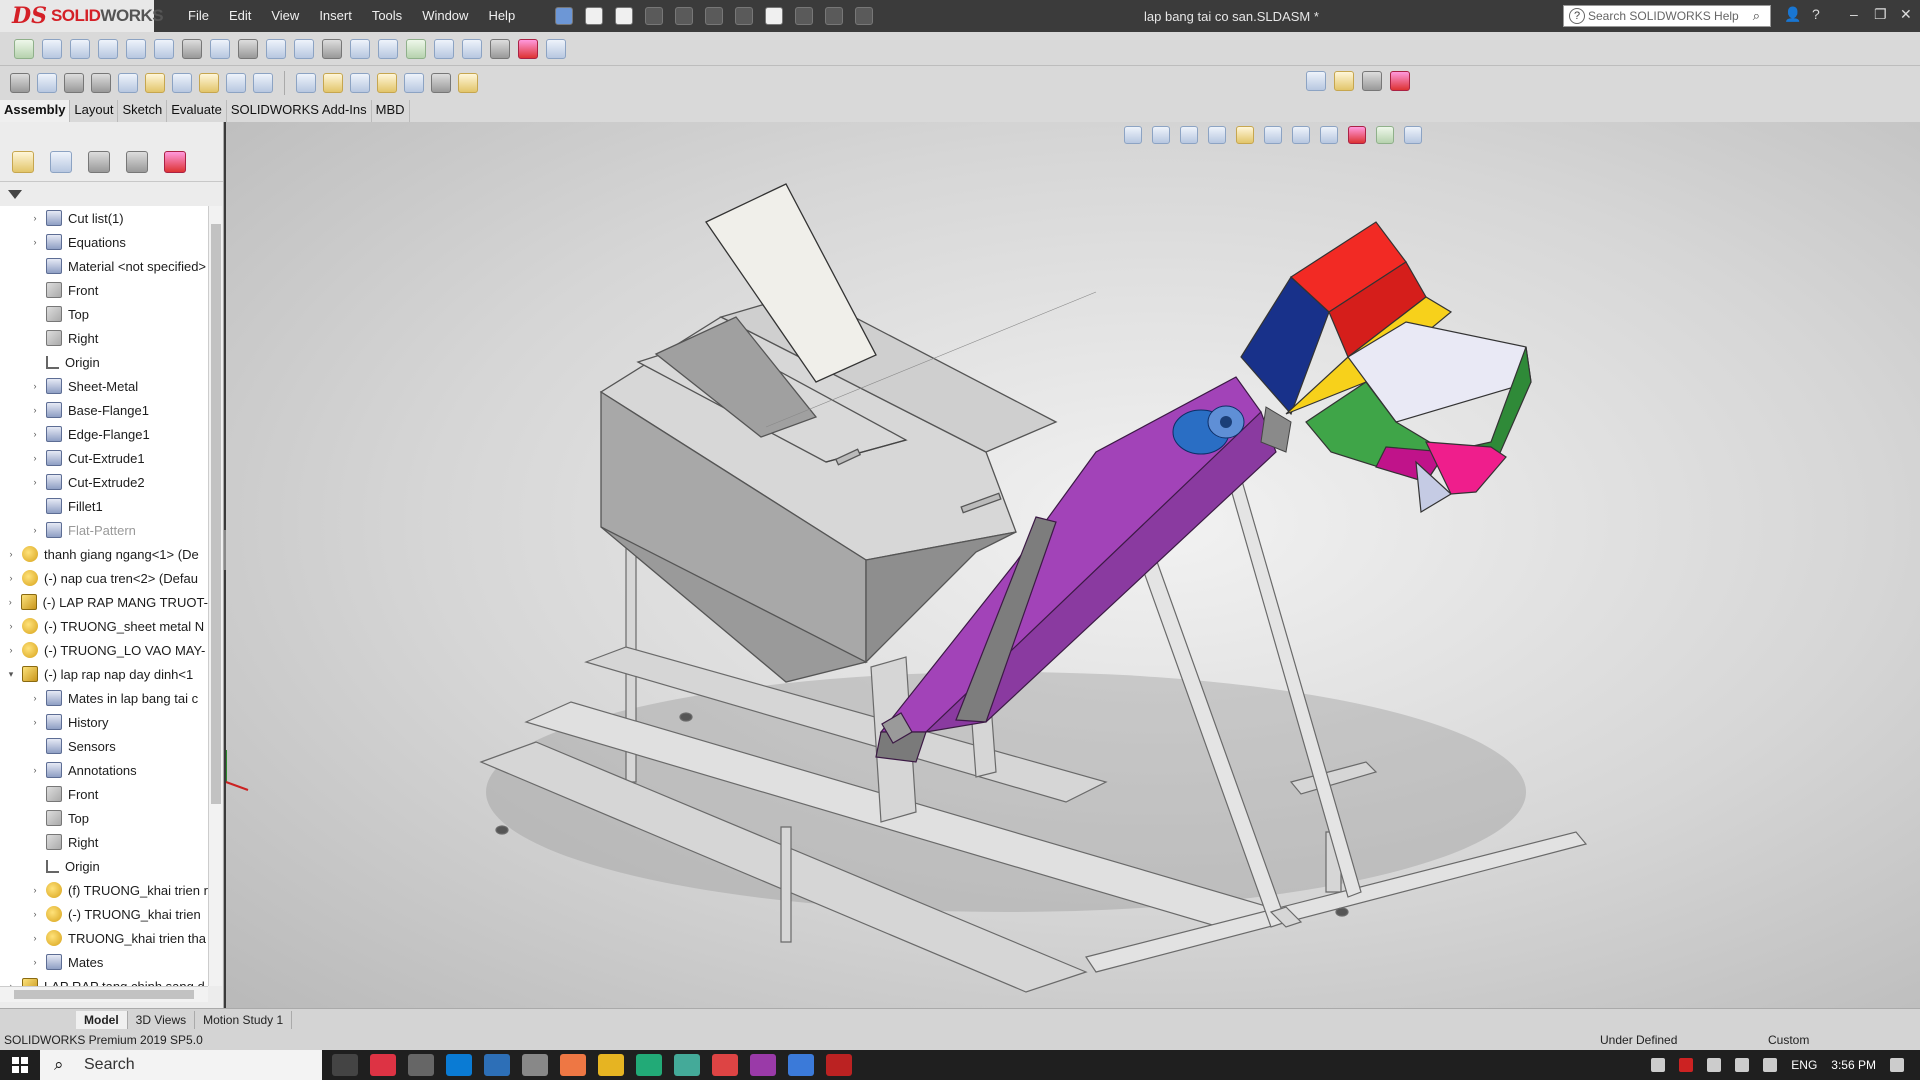  Describe the element at coordinates (1372, 81) in the screenshot. I see `select-arrow-icon` at that location.